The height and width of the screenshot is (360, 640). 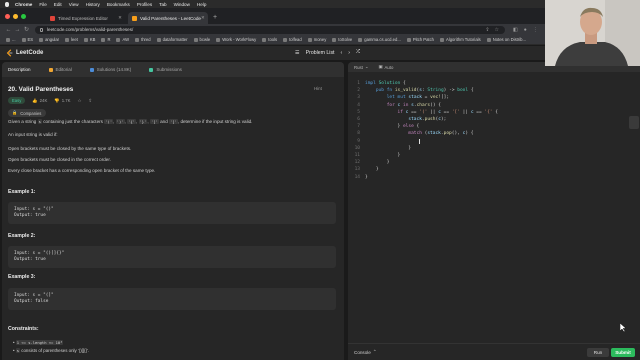 I want to click on bookmark-item: R, so click(x=105, y=39).